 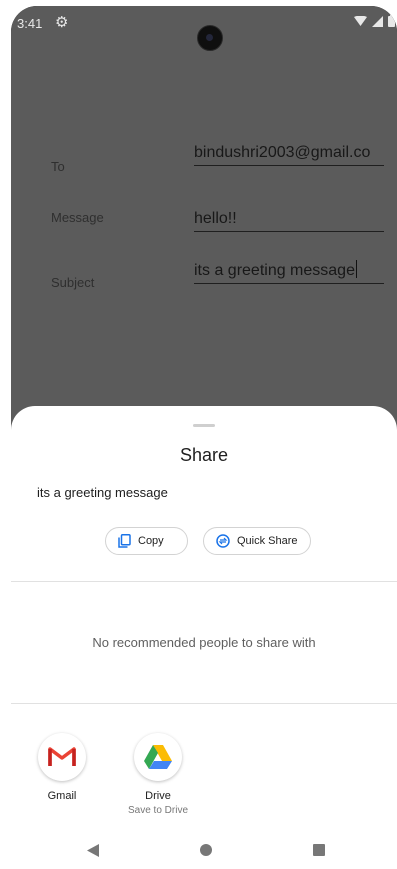 What do you see at coordinates (274, 270) in the screenshot?
I see `subject-field-text: its a greeting message` at bounding box center [274, 270].